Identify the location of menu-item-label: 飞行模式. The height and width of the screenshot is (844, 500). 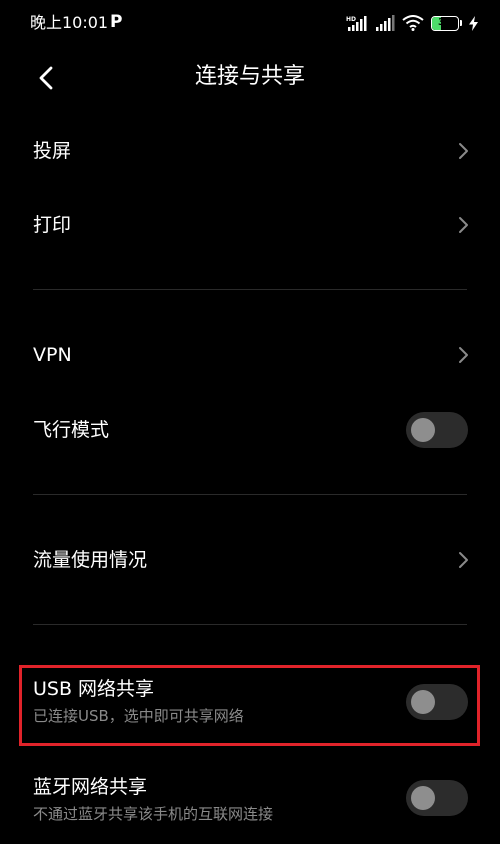
(71, 430).